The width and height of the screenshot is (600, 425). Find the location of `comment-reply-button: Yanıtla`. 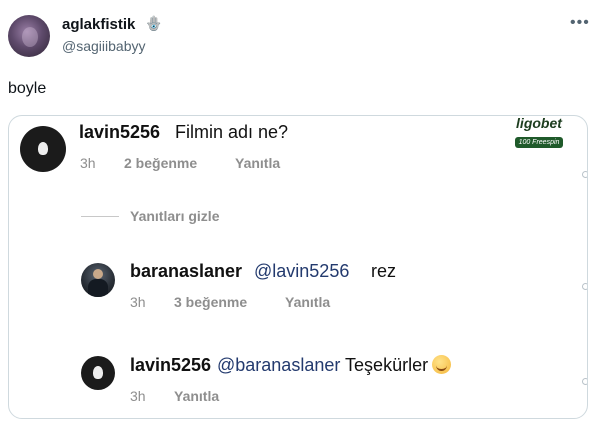

comment-reply-button: Yanıtla is located at coordinates (257, 163).